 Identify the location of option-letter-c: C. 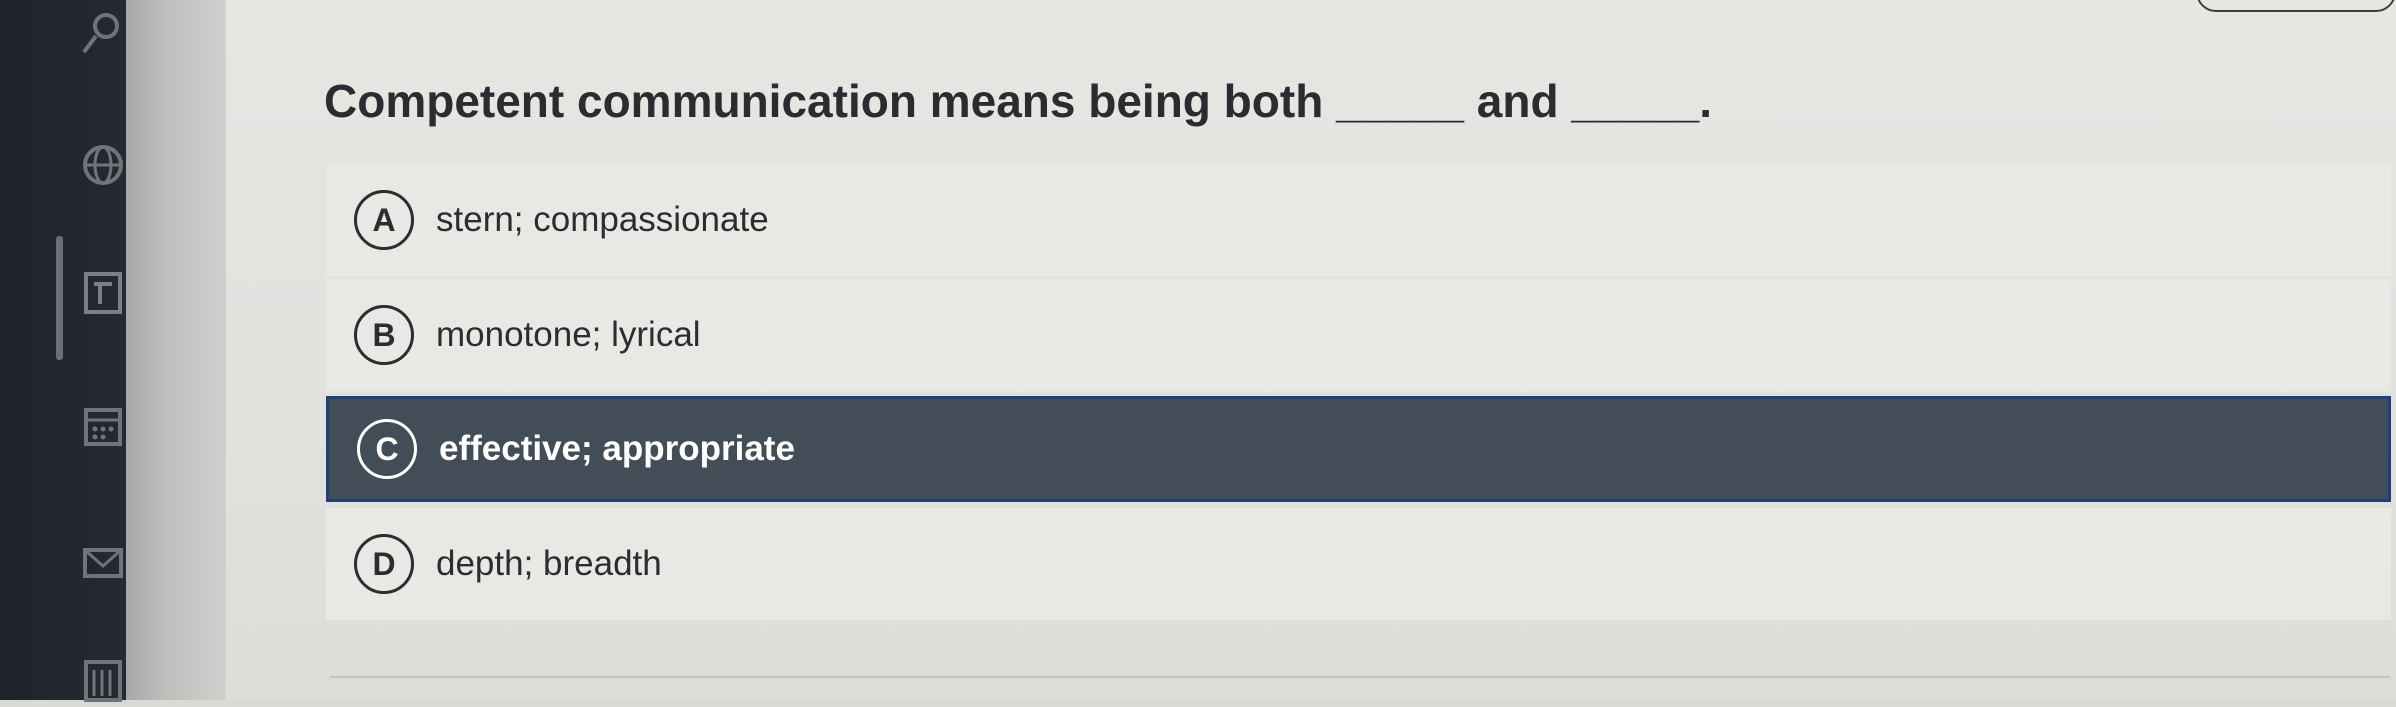
(387, 449).